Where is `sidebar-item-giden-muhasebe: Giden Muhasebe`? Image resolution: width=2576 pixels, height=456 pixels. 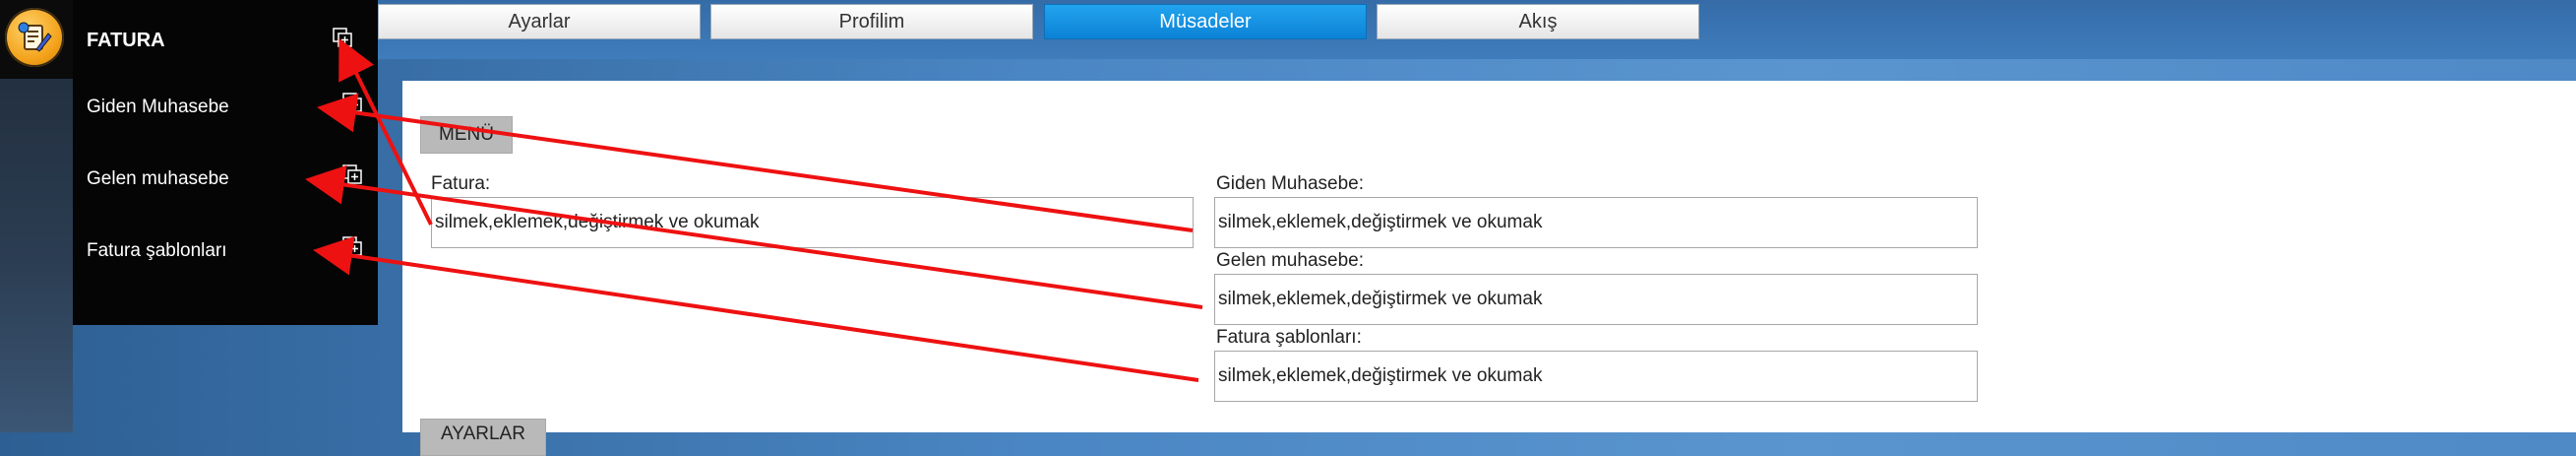 sidebar-item-giden-muhasebe: Giden Muhasebe is located at coordinates (225, 106).